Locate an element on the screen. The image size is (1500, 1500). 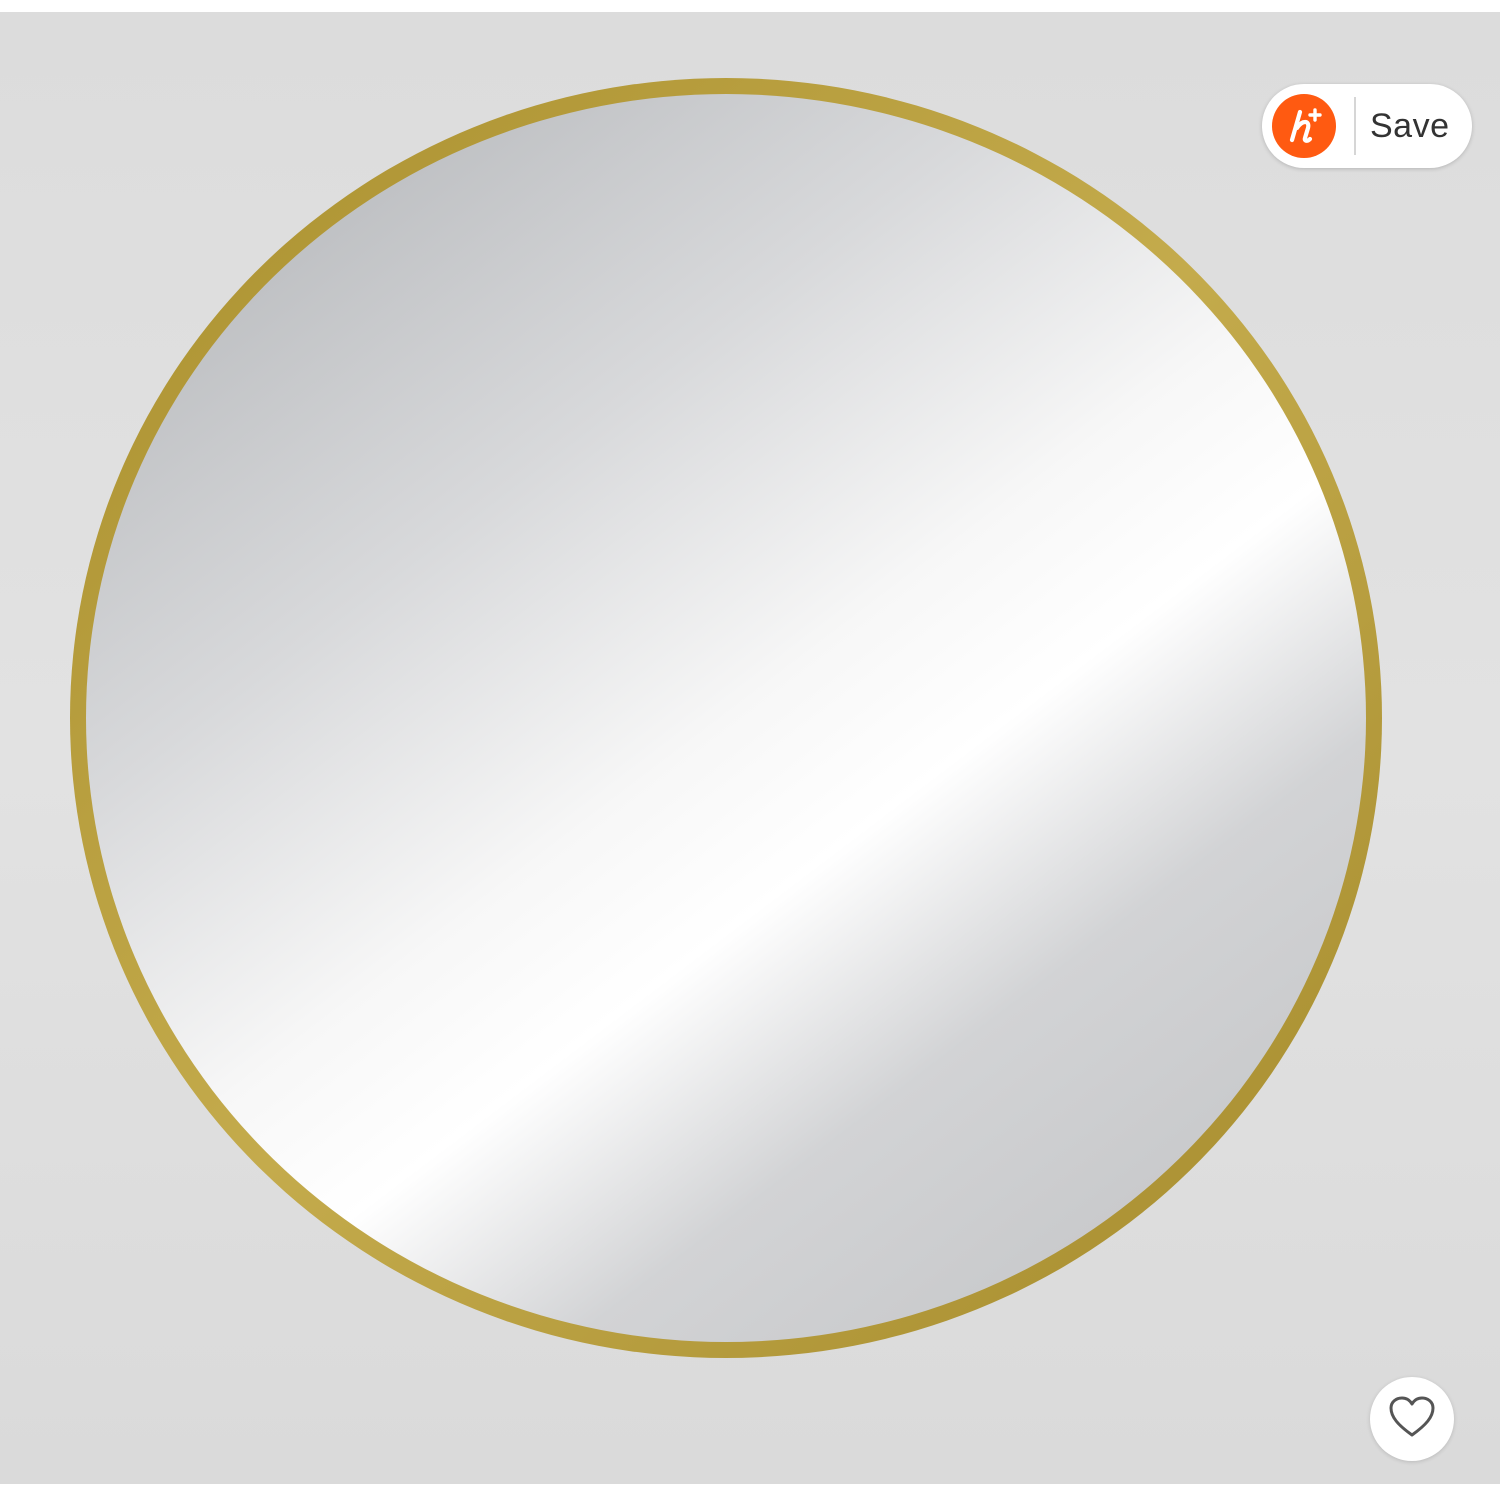
favorite-button is located at coordinates (1412, 1419).